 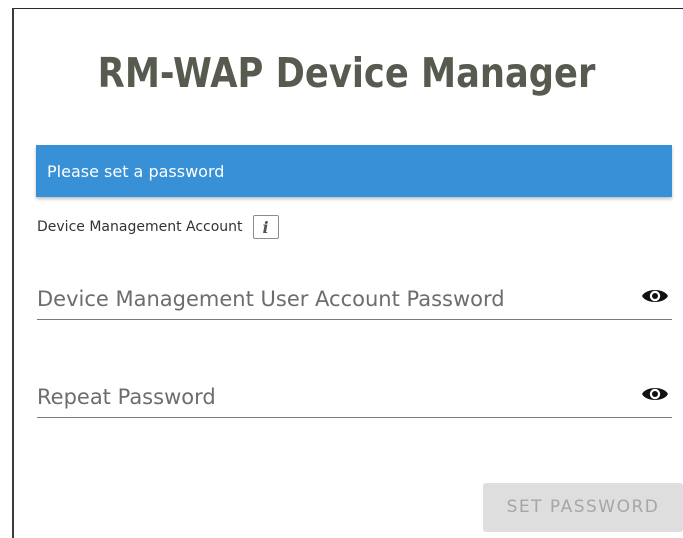 I want to click on dialog-top-border, so click(x=347, y=8).